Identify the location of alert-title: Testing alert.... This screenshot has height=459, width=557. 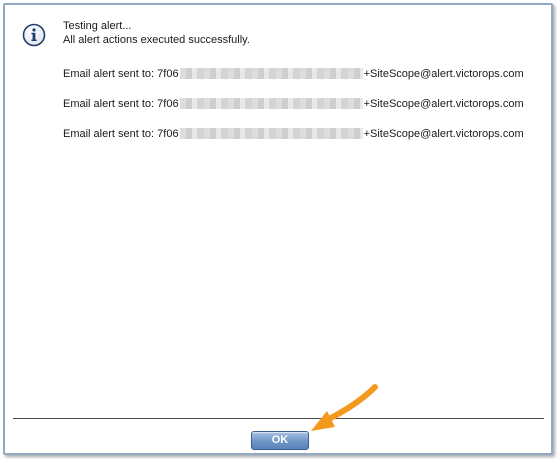
(97, 26).